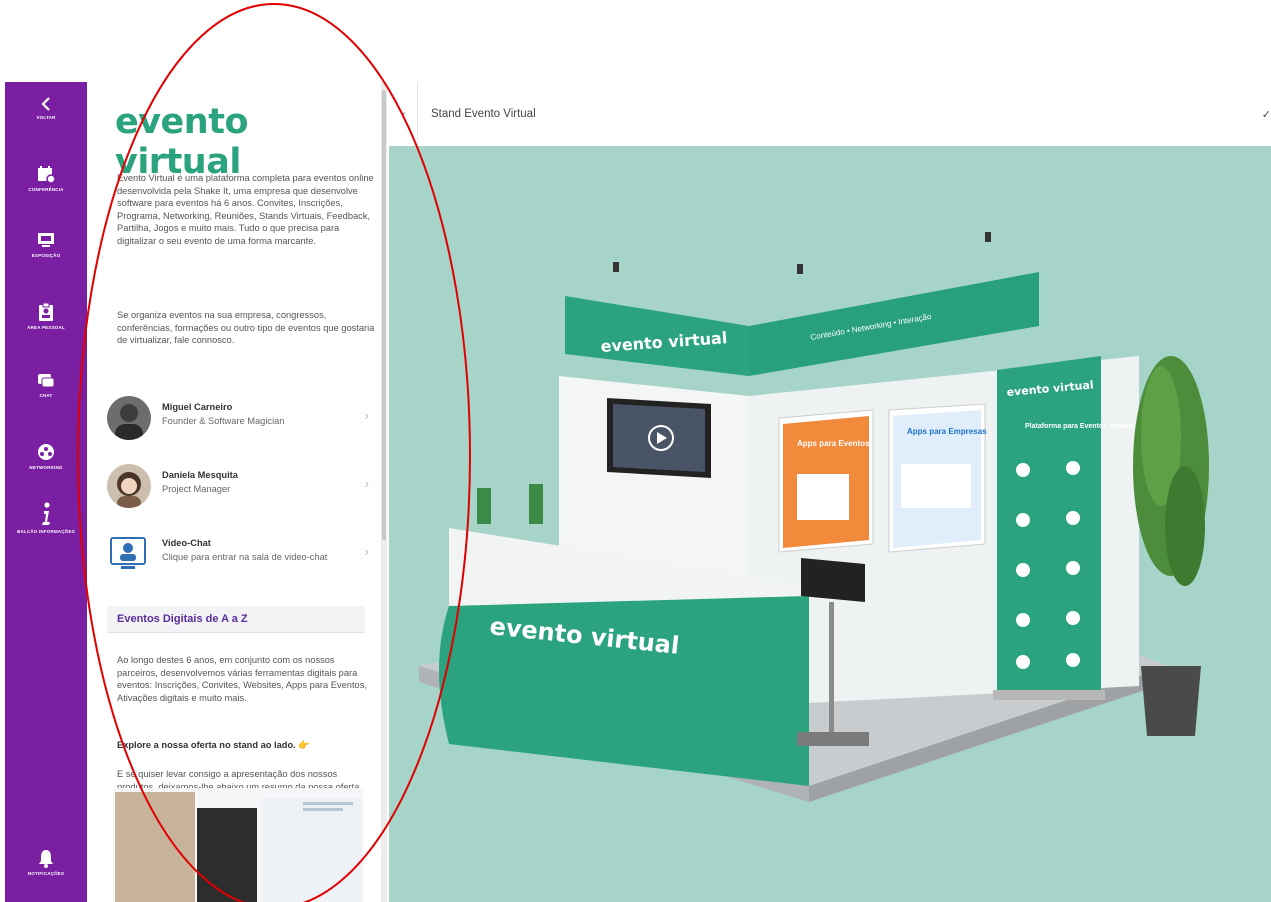 The width and height of the screenshot is (1271, 902). I want to click on chevron-left-icon: ‹, so click(403, 114).